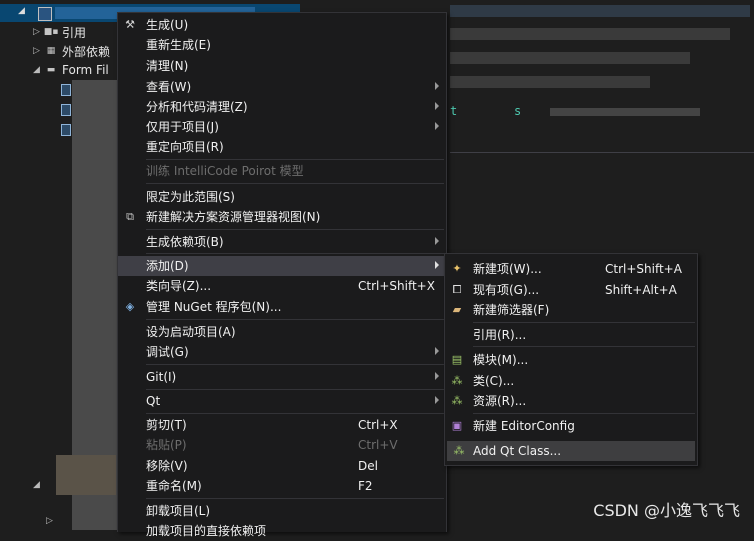  I want to click on menu-item-label: 粘贴(P), so click(166, 445).